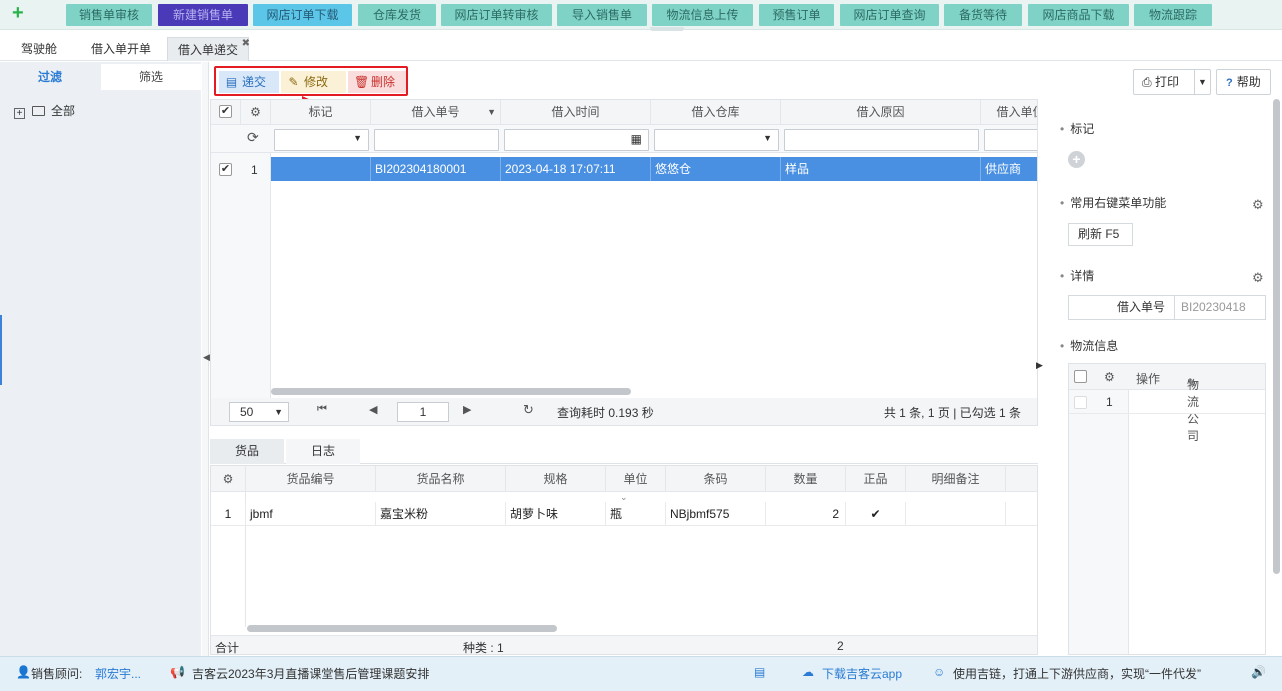  I want to click on submit-label: 递交, so click(254, 82).